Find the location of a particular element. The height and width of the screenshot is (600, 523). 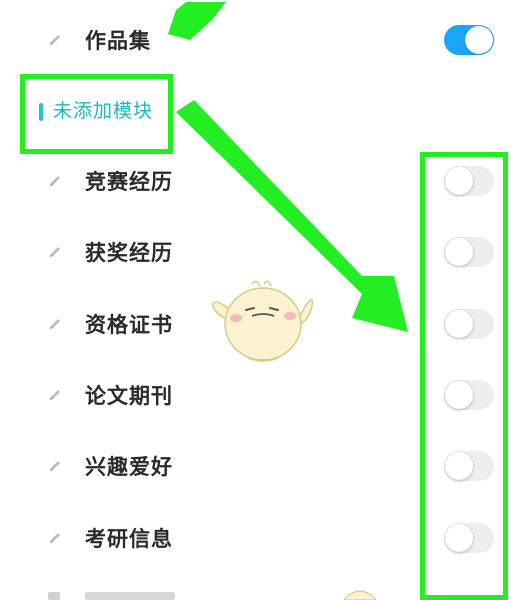

module-label: 资格证书 is located at coordinates (129, 325).